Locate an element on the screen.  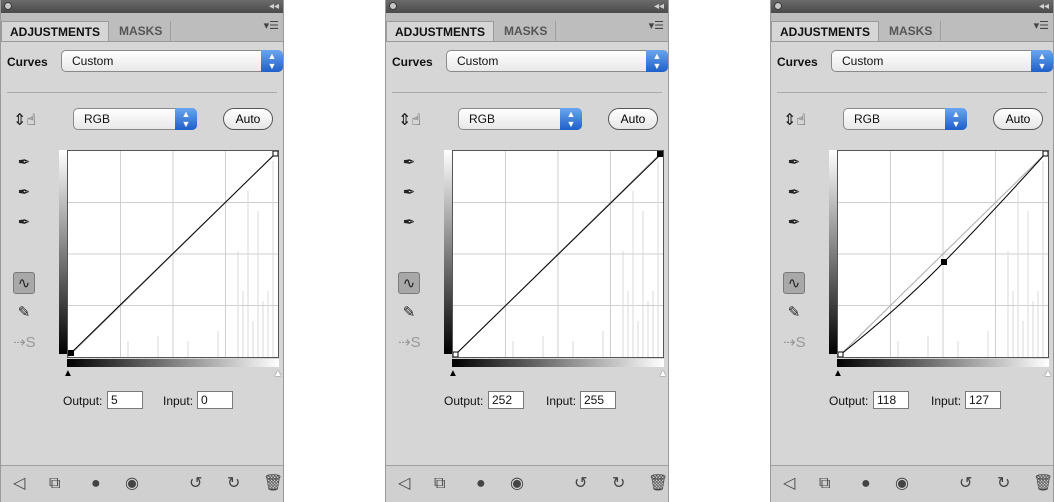
input-field: 255 is located at coordinates (598, 400).